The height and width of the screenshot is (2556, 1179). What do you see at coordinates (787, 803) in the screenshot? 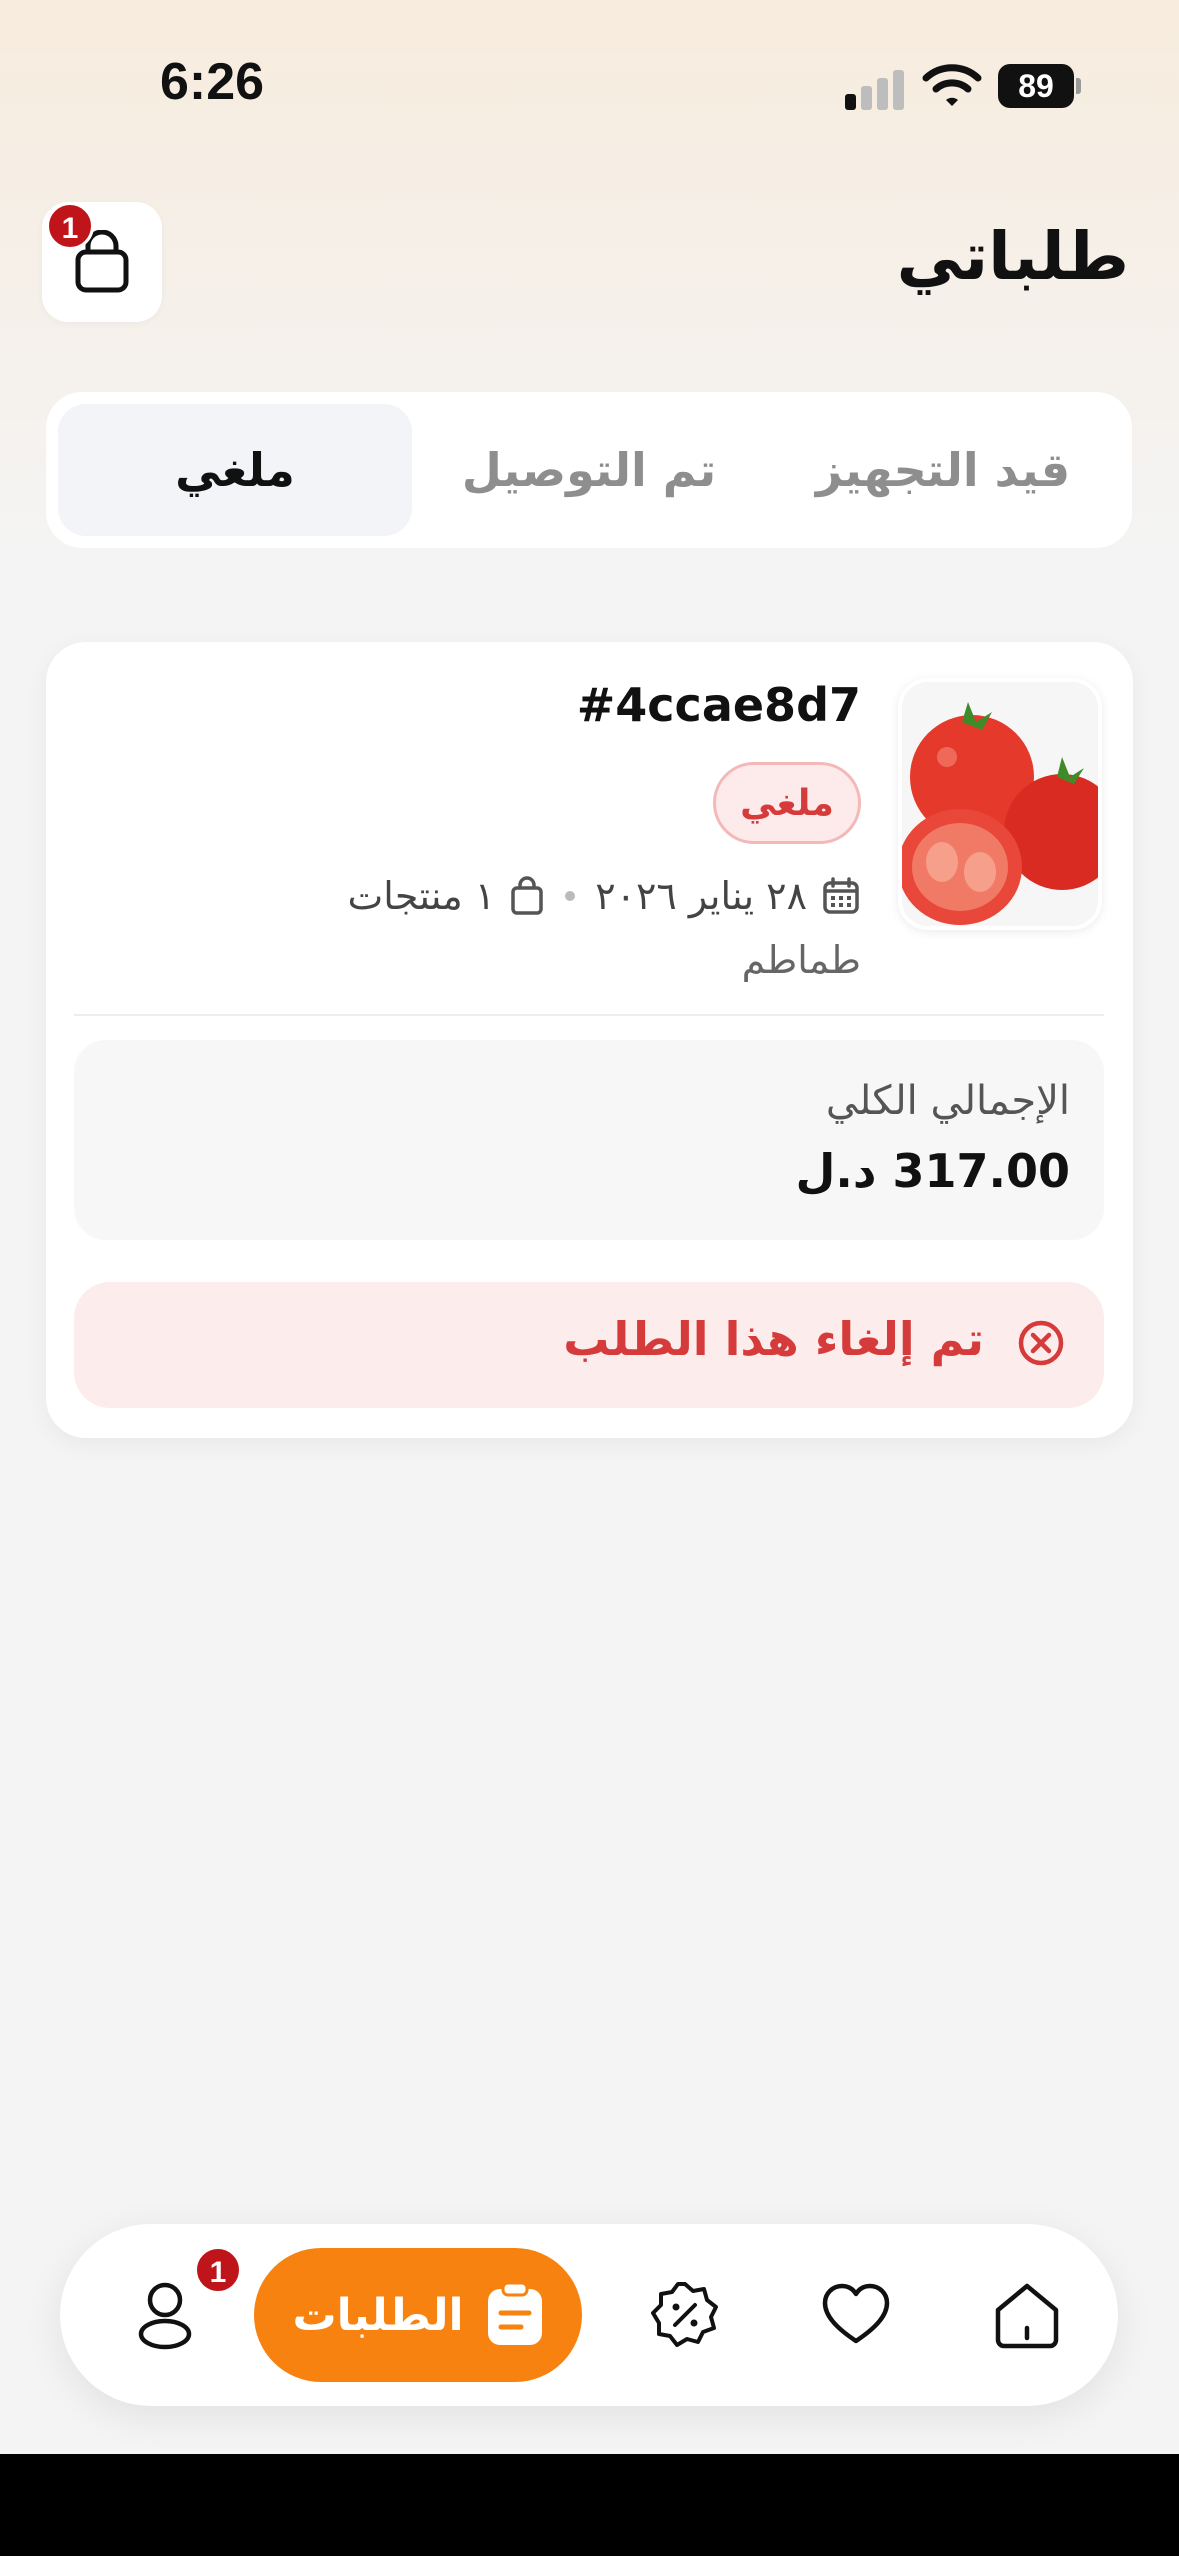
I see `status-badge: ملغي` at bounding box center [787, 803].